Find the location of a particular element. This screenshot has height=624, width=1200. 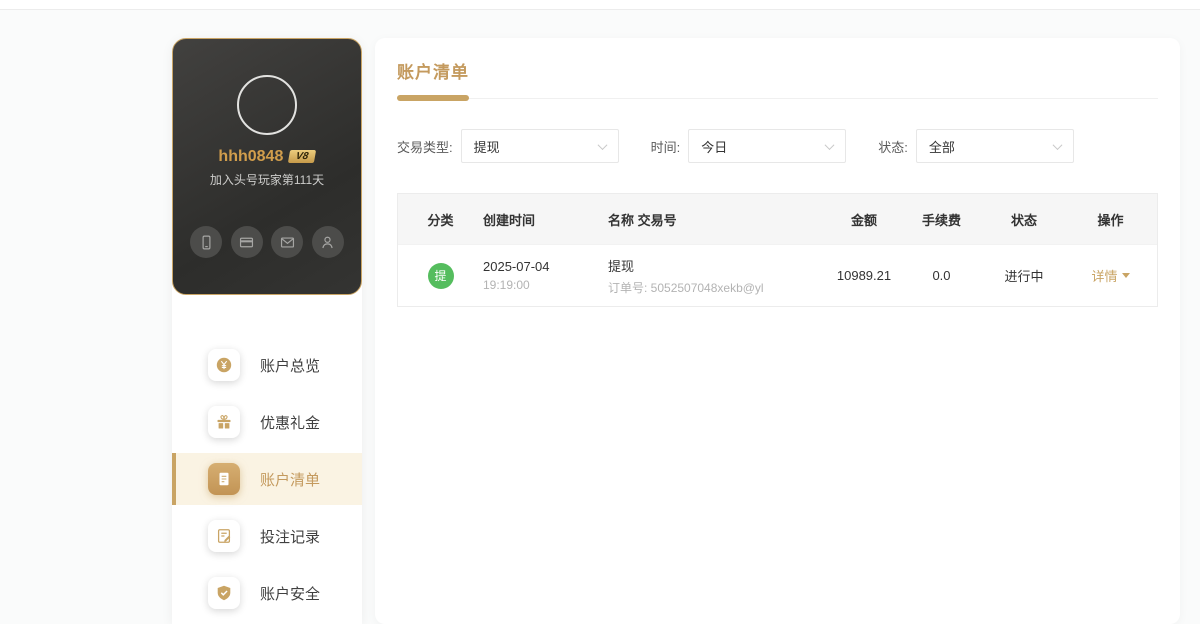

title-divider is located at coordinates (777, 98).